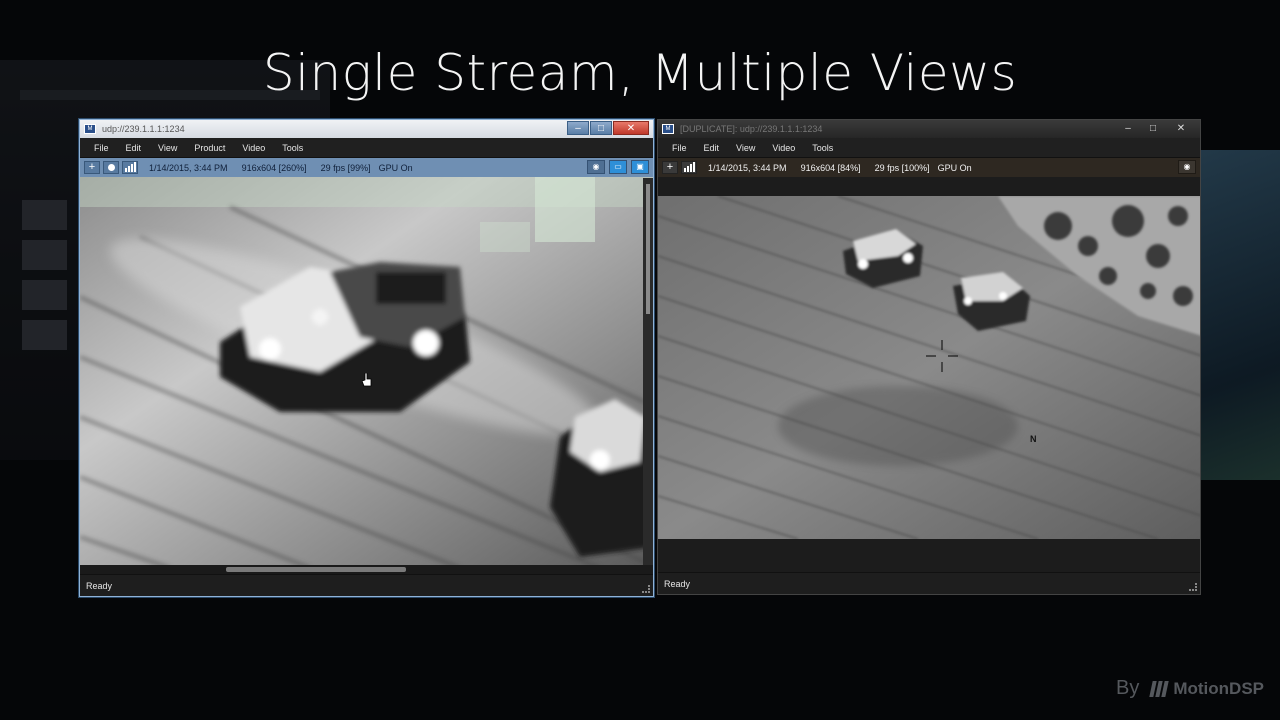  What do you see at coordinates (366, 129) in the screenshot?
I see `title-bar: M udp://239.1.1.1:1234 – □ ✕` at bounding box center [366, 129].